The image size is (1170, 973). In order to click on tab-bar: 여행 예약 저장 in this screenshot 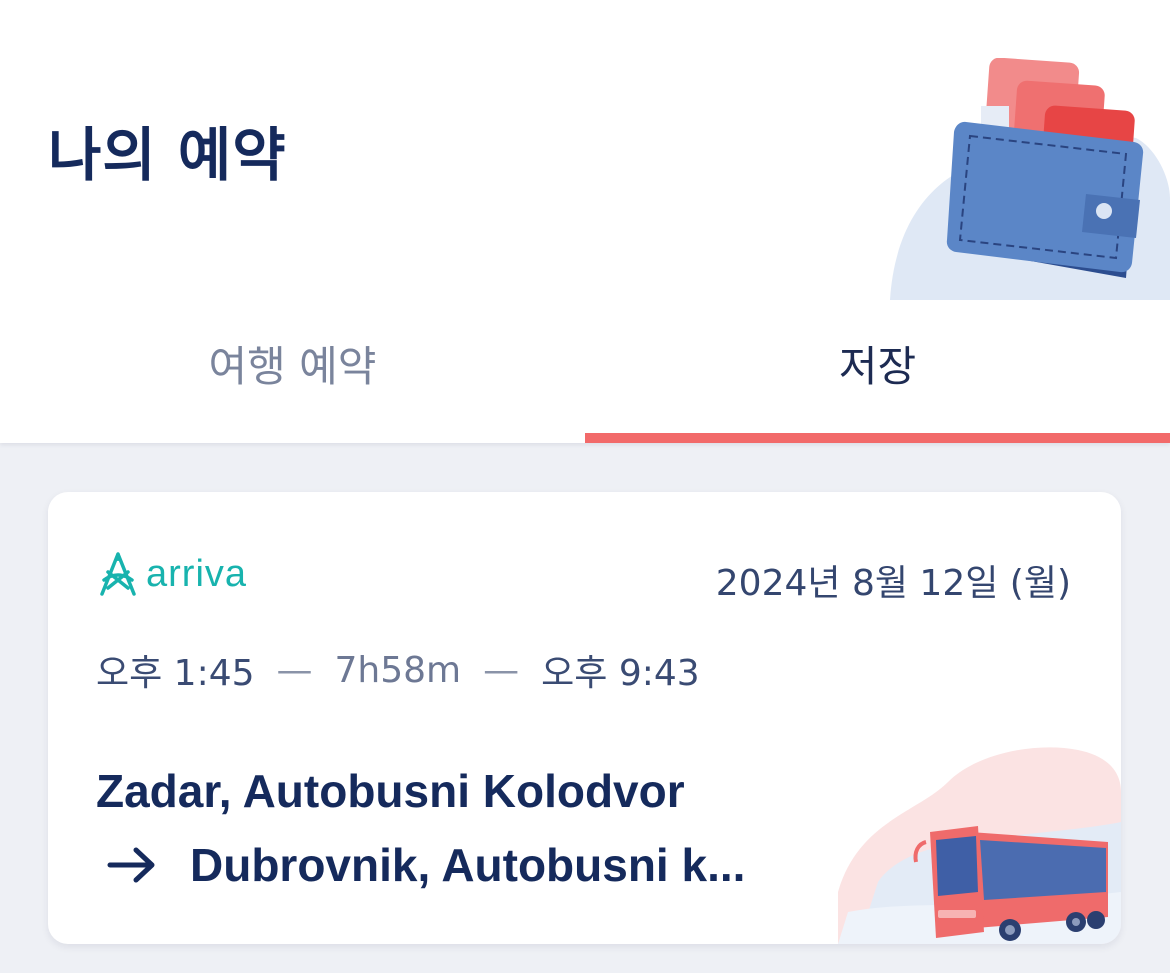, I will do `click(585, 371)`.